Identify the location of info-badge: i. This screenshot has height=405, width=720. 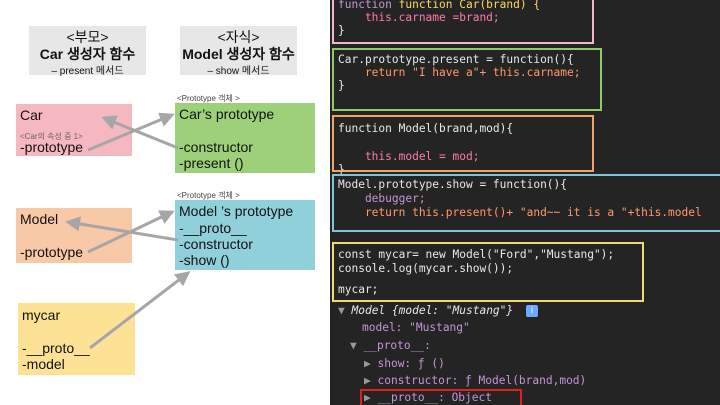
(532, 311).